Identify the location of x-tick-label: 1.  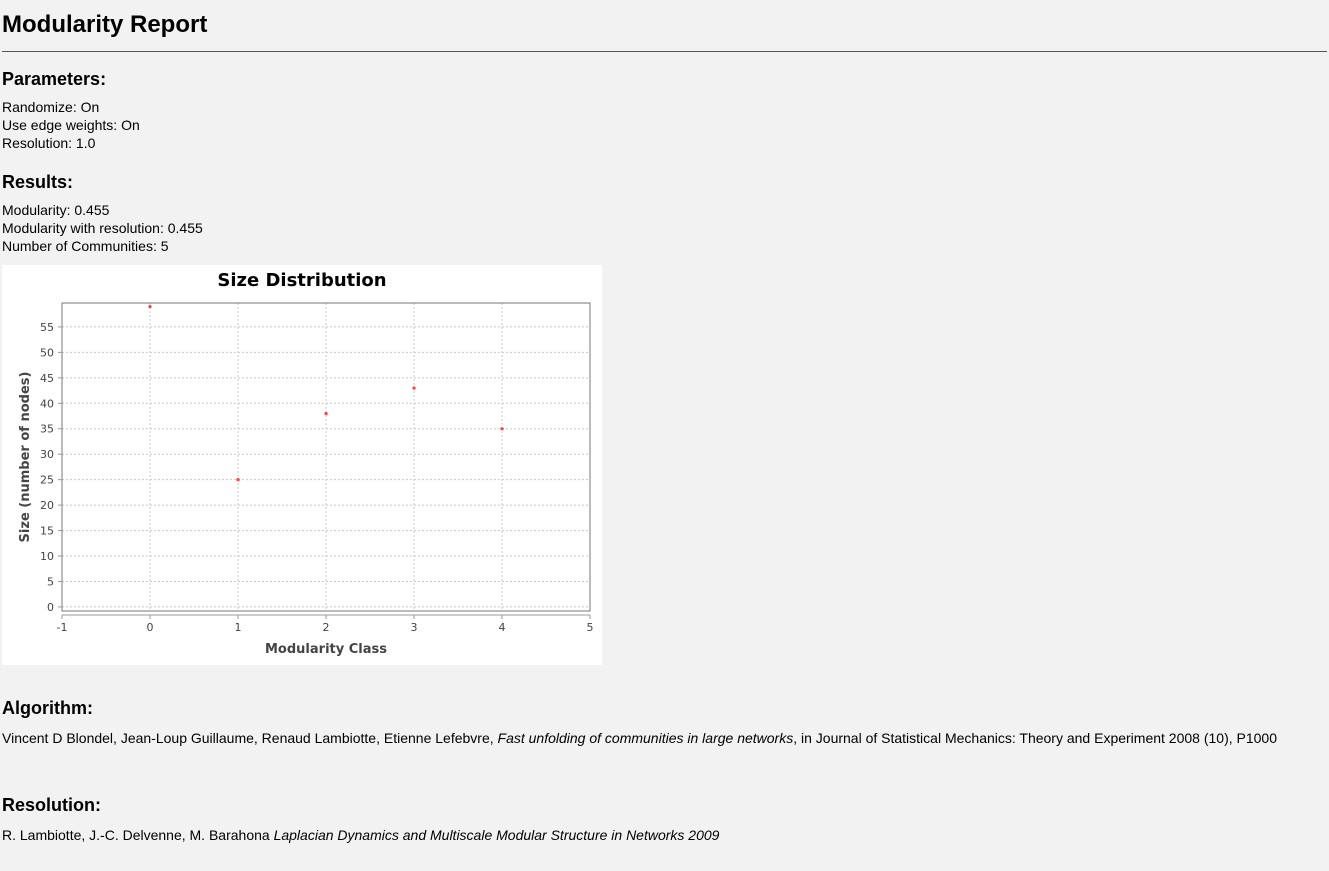
(238, 627).